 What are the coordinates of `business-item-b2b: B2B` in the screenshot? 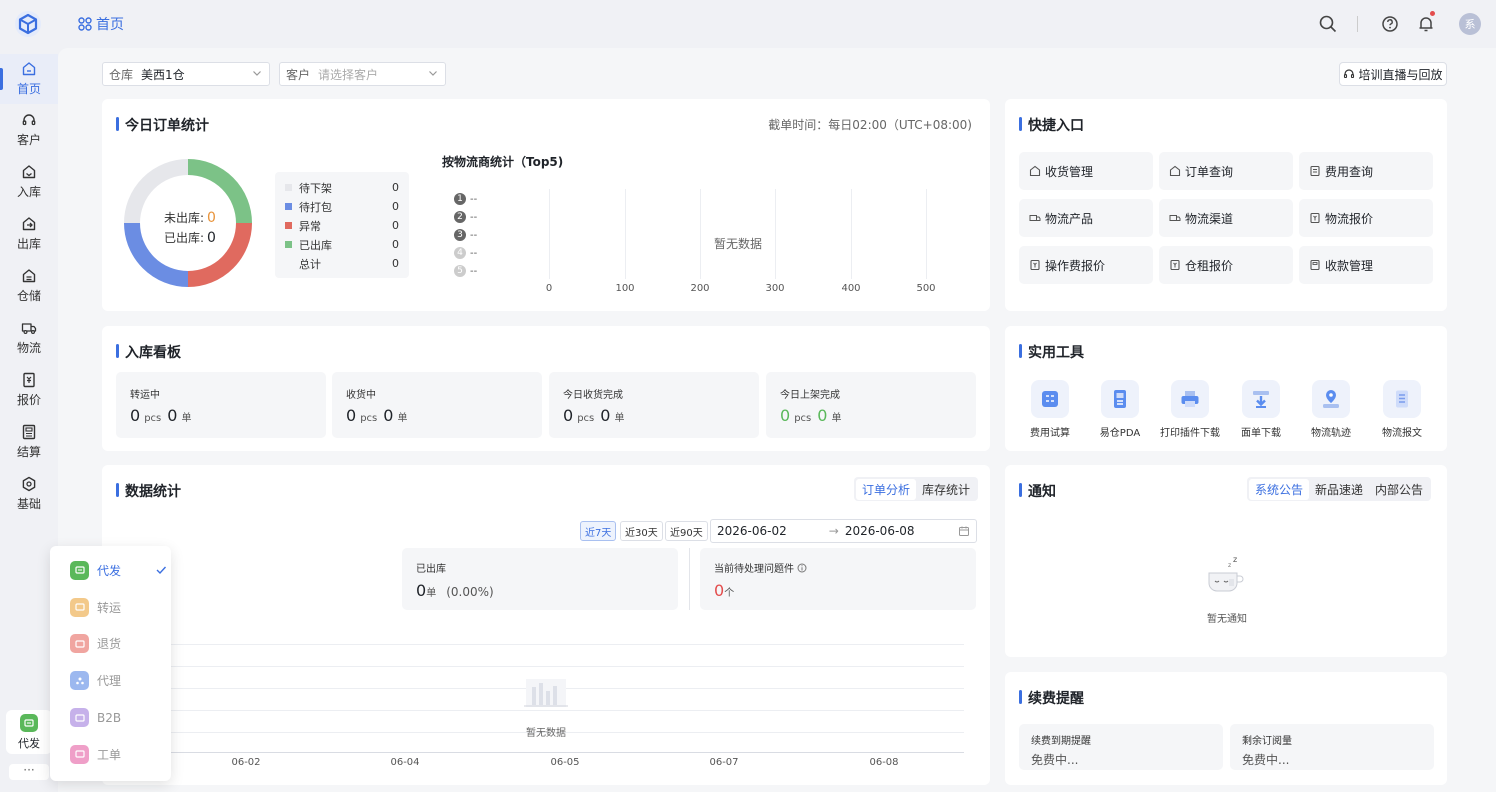 It's located at (110, 717).